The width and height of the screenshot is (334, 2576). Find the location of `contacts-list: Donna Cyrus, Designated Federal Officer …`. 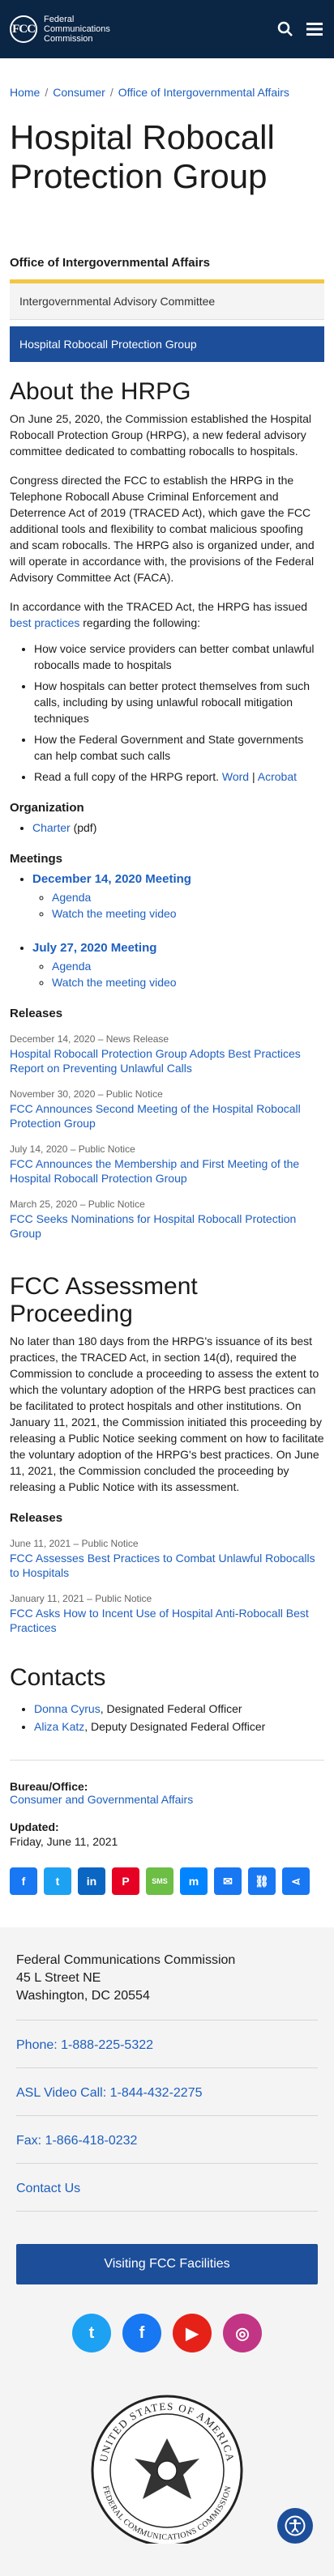

contacts-list: Donna Cyrus, Designated Federal Officer … is located at coordinates (179, 1717).